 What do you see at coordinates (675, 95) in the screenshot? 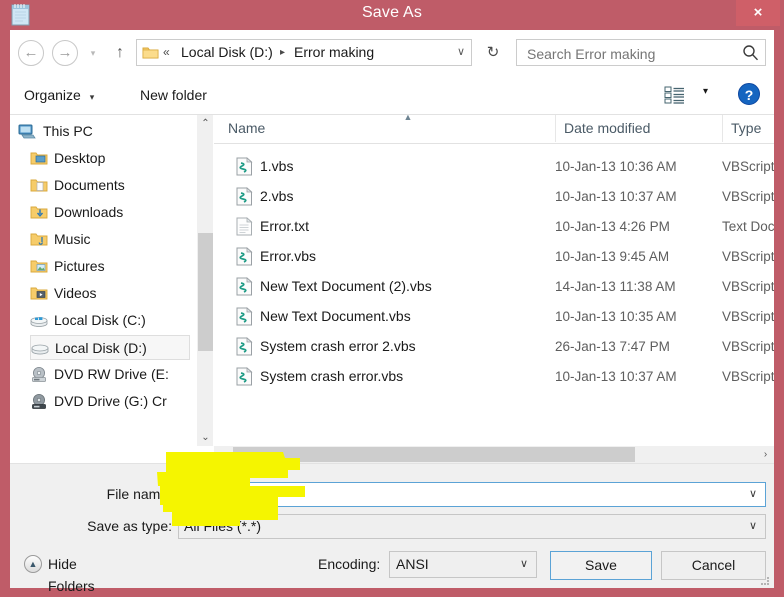
I see `view-options-icon` at bounding box center [675, 95].